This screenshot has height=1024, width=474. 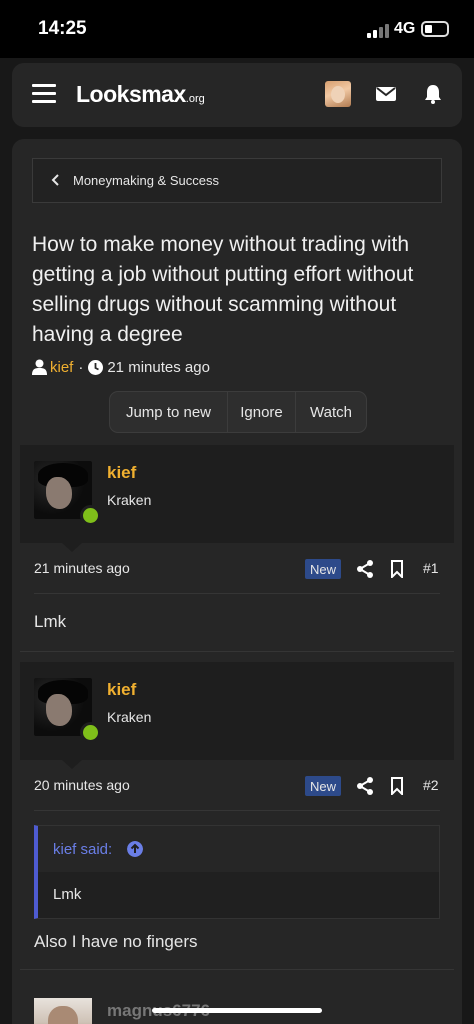 What do you see at coordinates (63, 1011) in the screenshot?
I see `avatar` at bounding box center [63, 1011].